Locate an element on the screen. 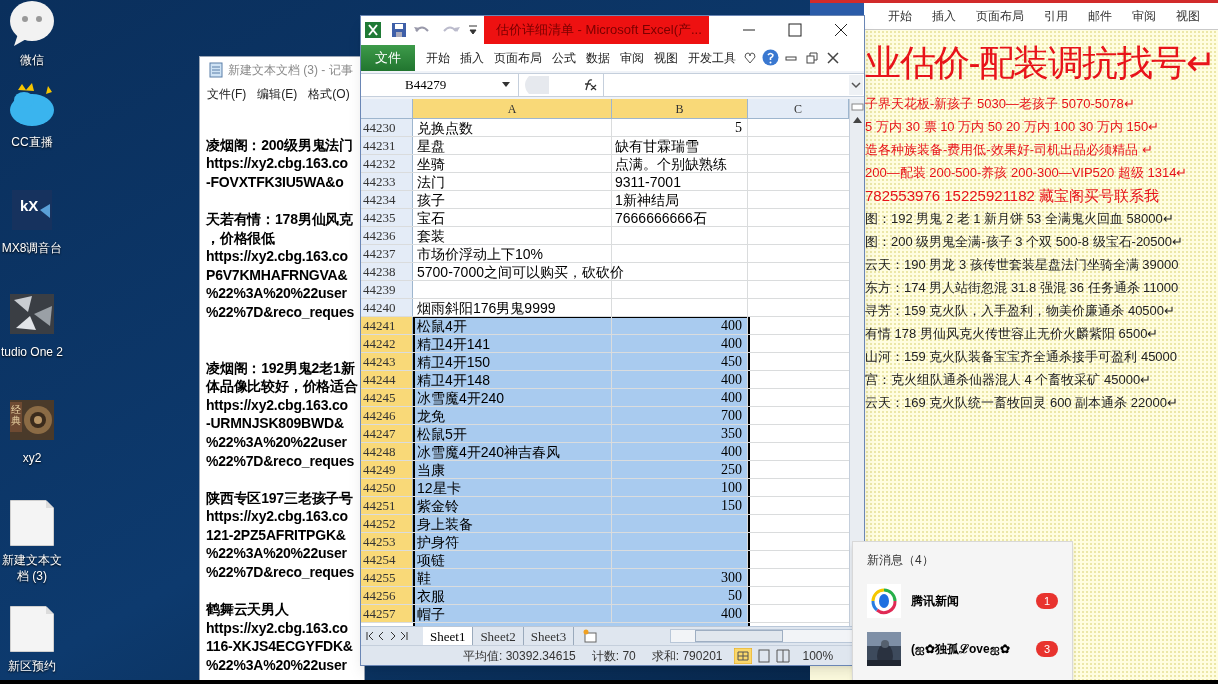 This screenshot has height=684, width=1218. ribbon-tab: 引用 is located at coordinates (1056, 15).